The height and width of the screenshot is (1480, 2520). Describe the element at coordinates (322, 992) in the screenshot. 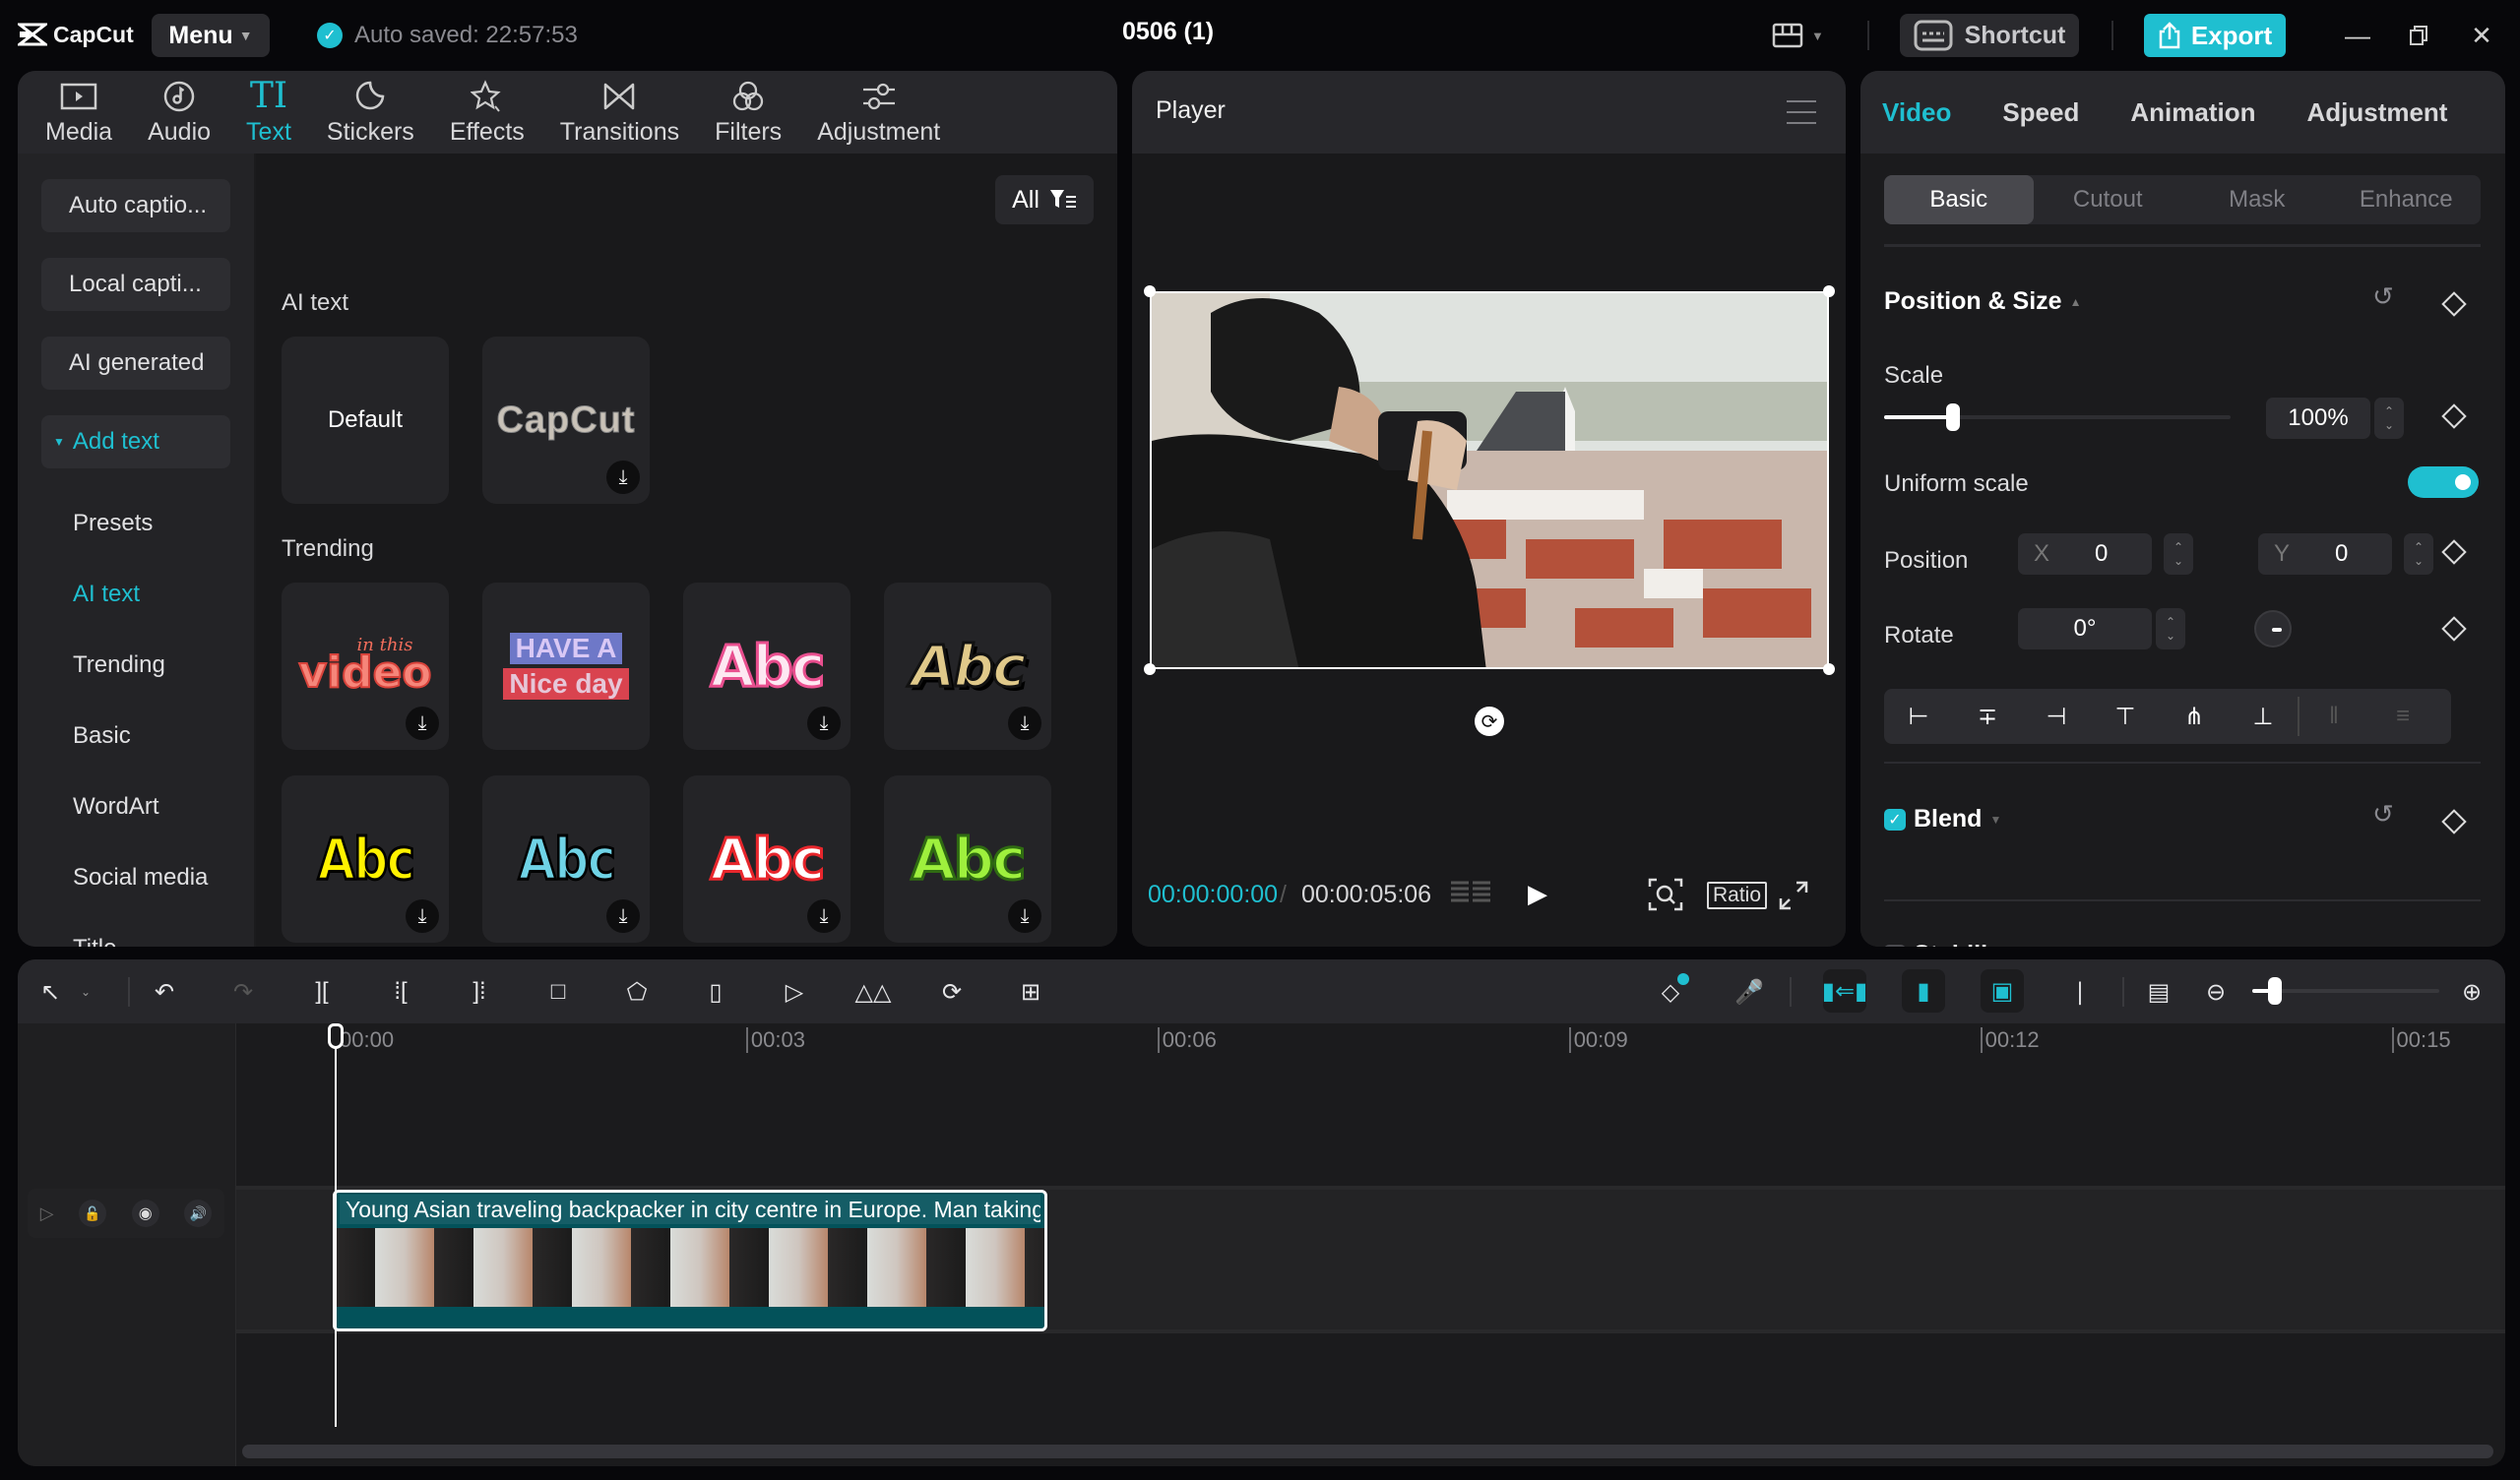

I see `split-button: ][` at that location.